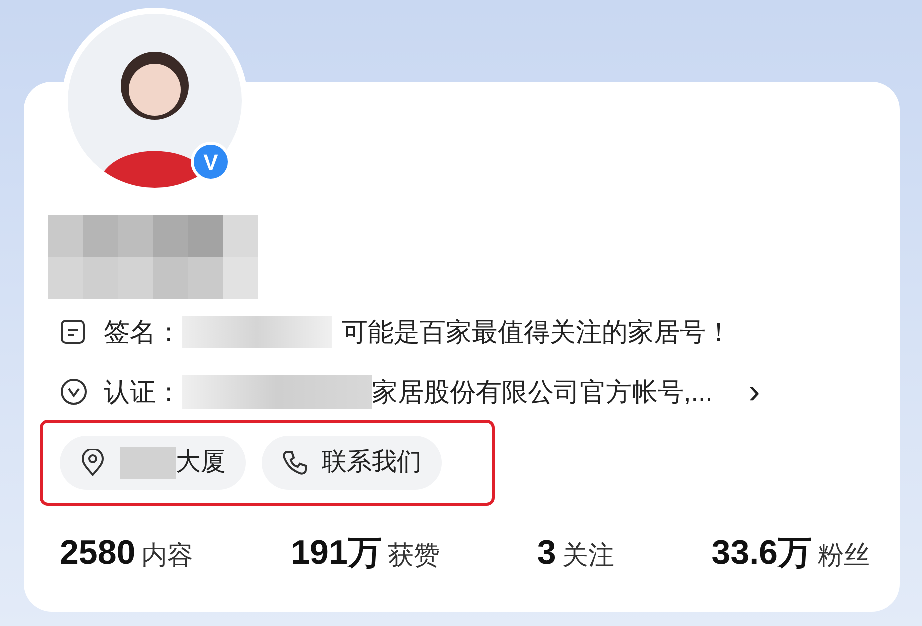 Image resolution: width=922 pixels, height=626 pixels. What do you see at coordinates (93, 463) in the screenshot?
I see `location-pin-icon` at bounding box center [93, 463].